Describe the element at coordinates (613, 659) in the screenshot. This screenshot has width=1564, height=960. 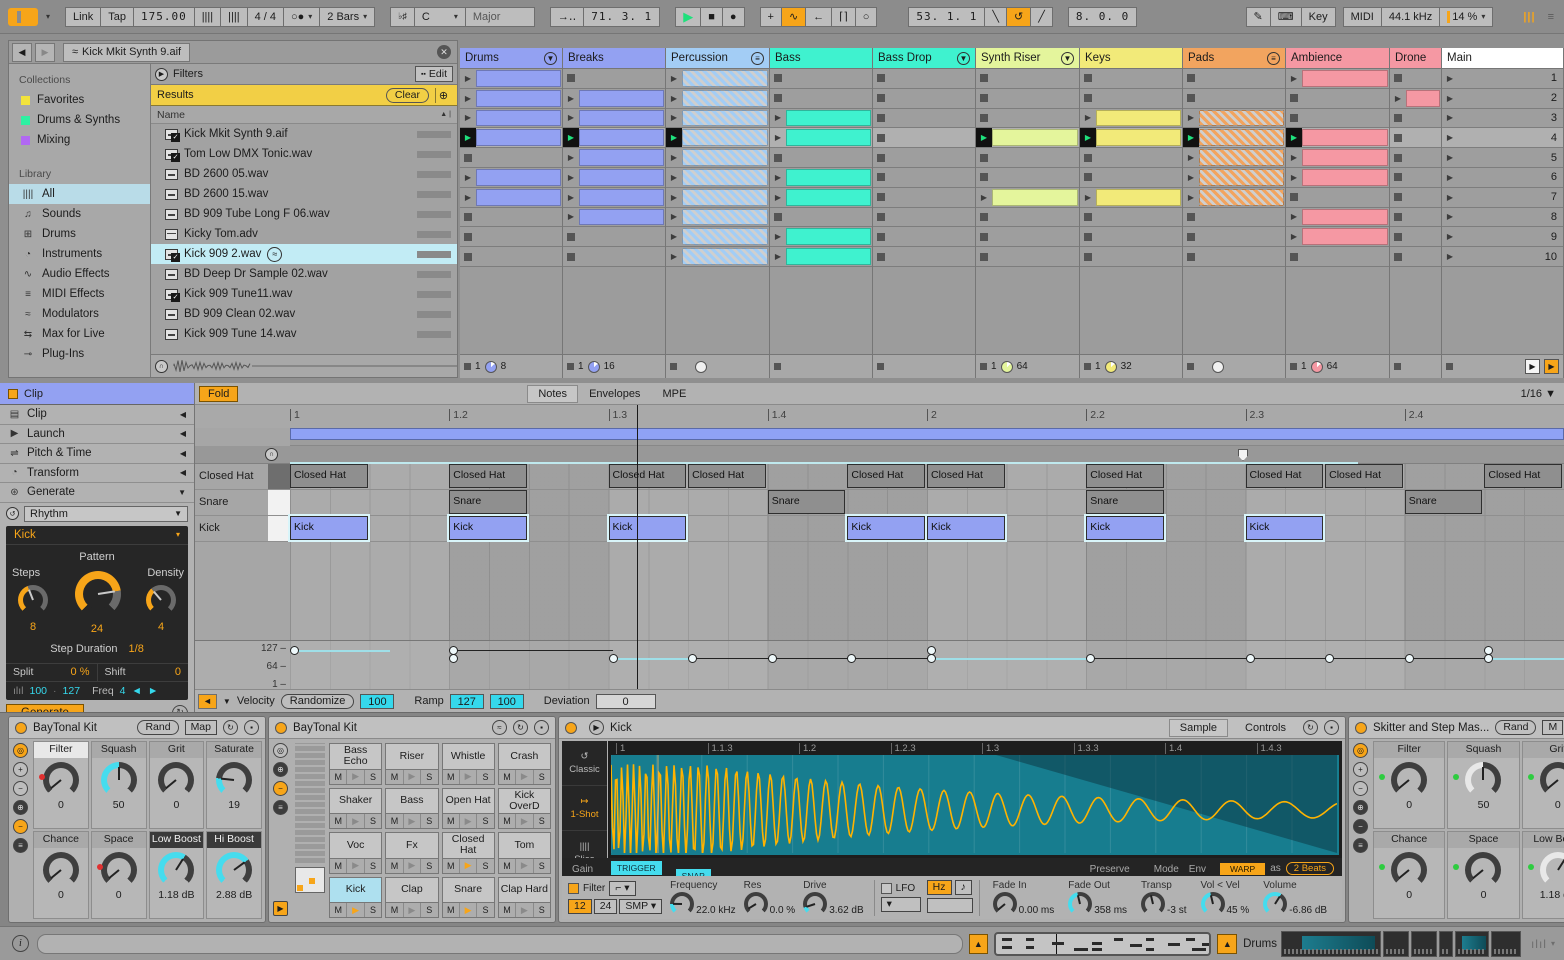
I see `velocity-marker` at that location.